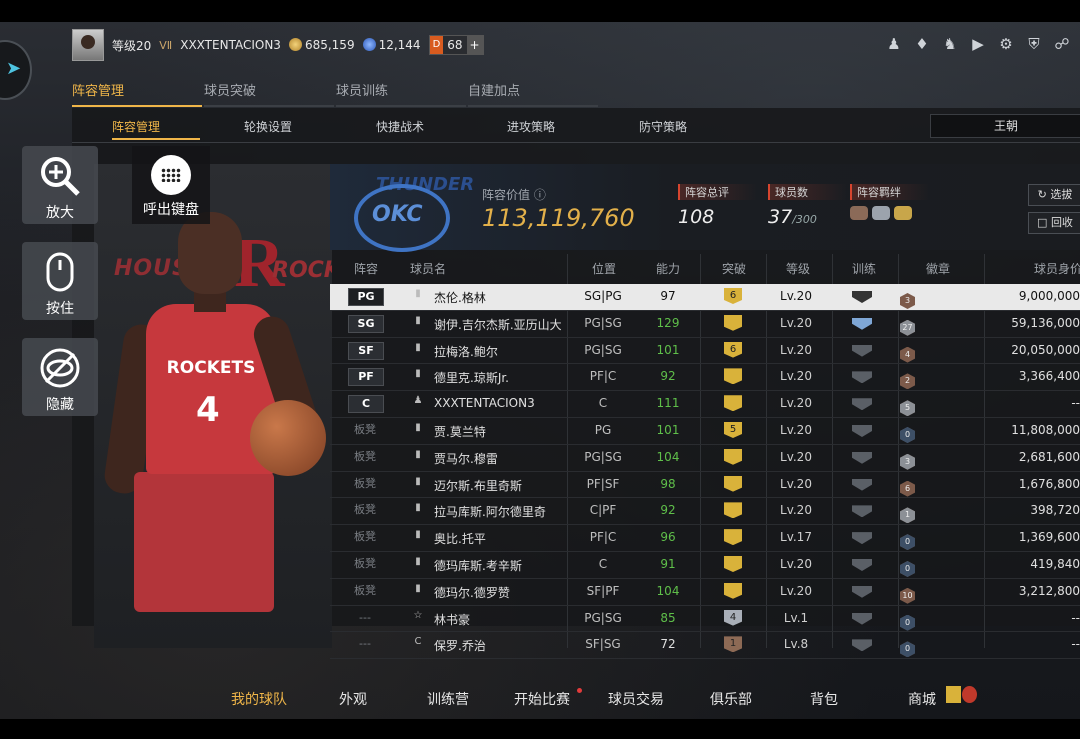 Image resolution: width=1080 pixels, height=739 pixels. I want to click on subtab-lineup: 阵容管理, so click(136, 126).